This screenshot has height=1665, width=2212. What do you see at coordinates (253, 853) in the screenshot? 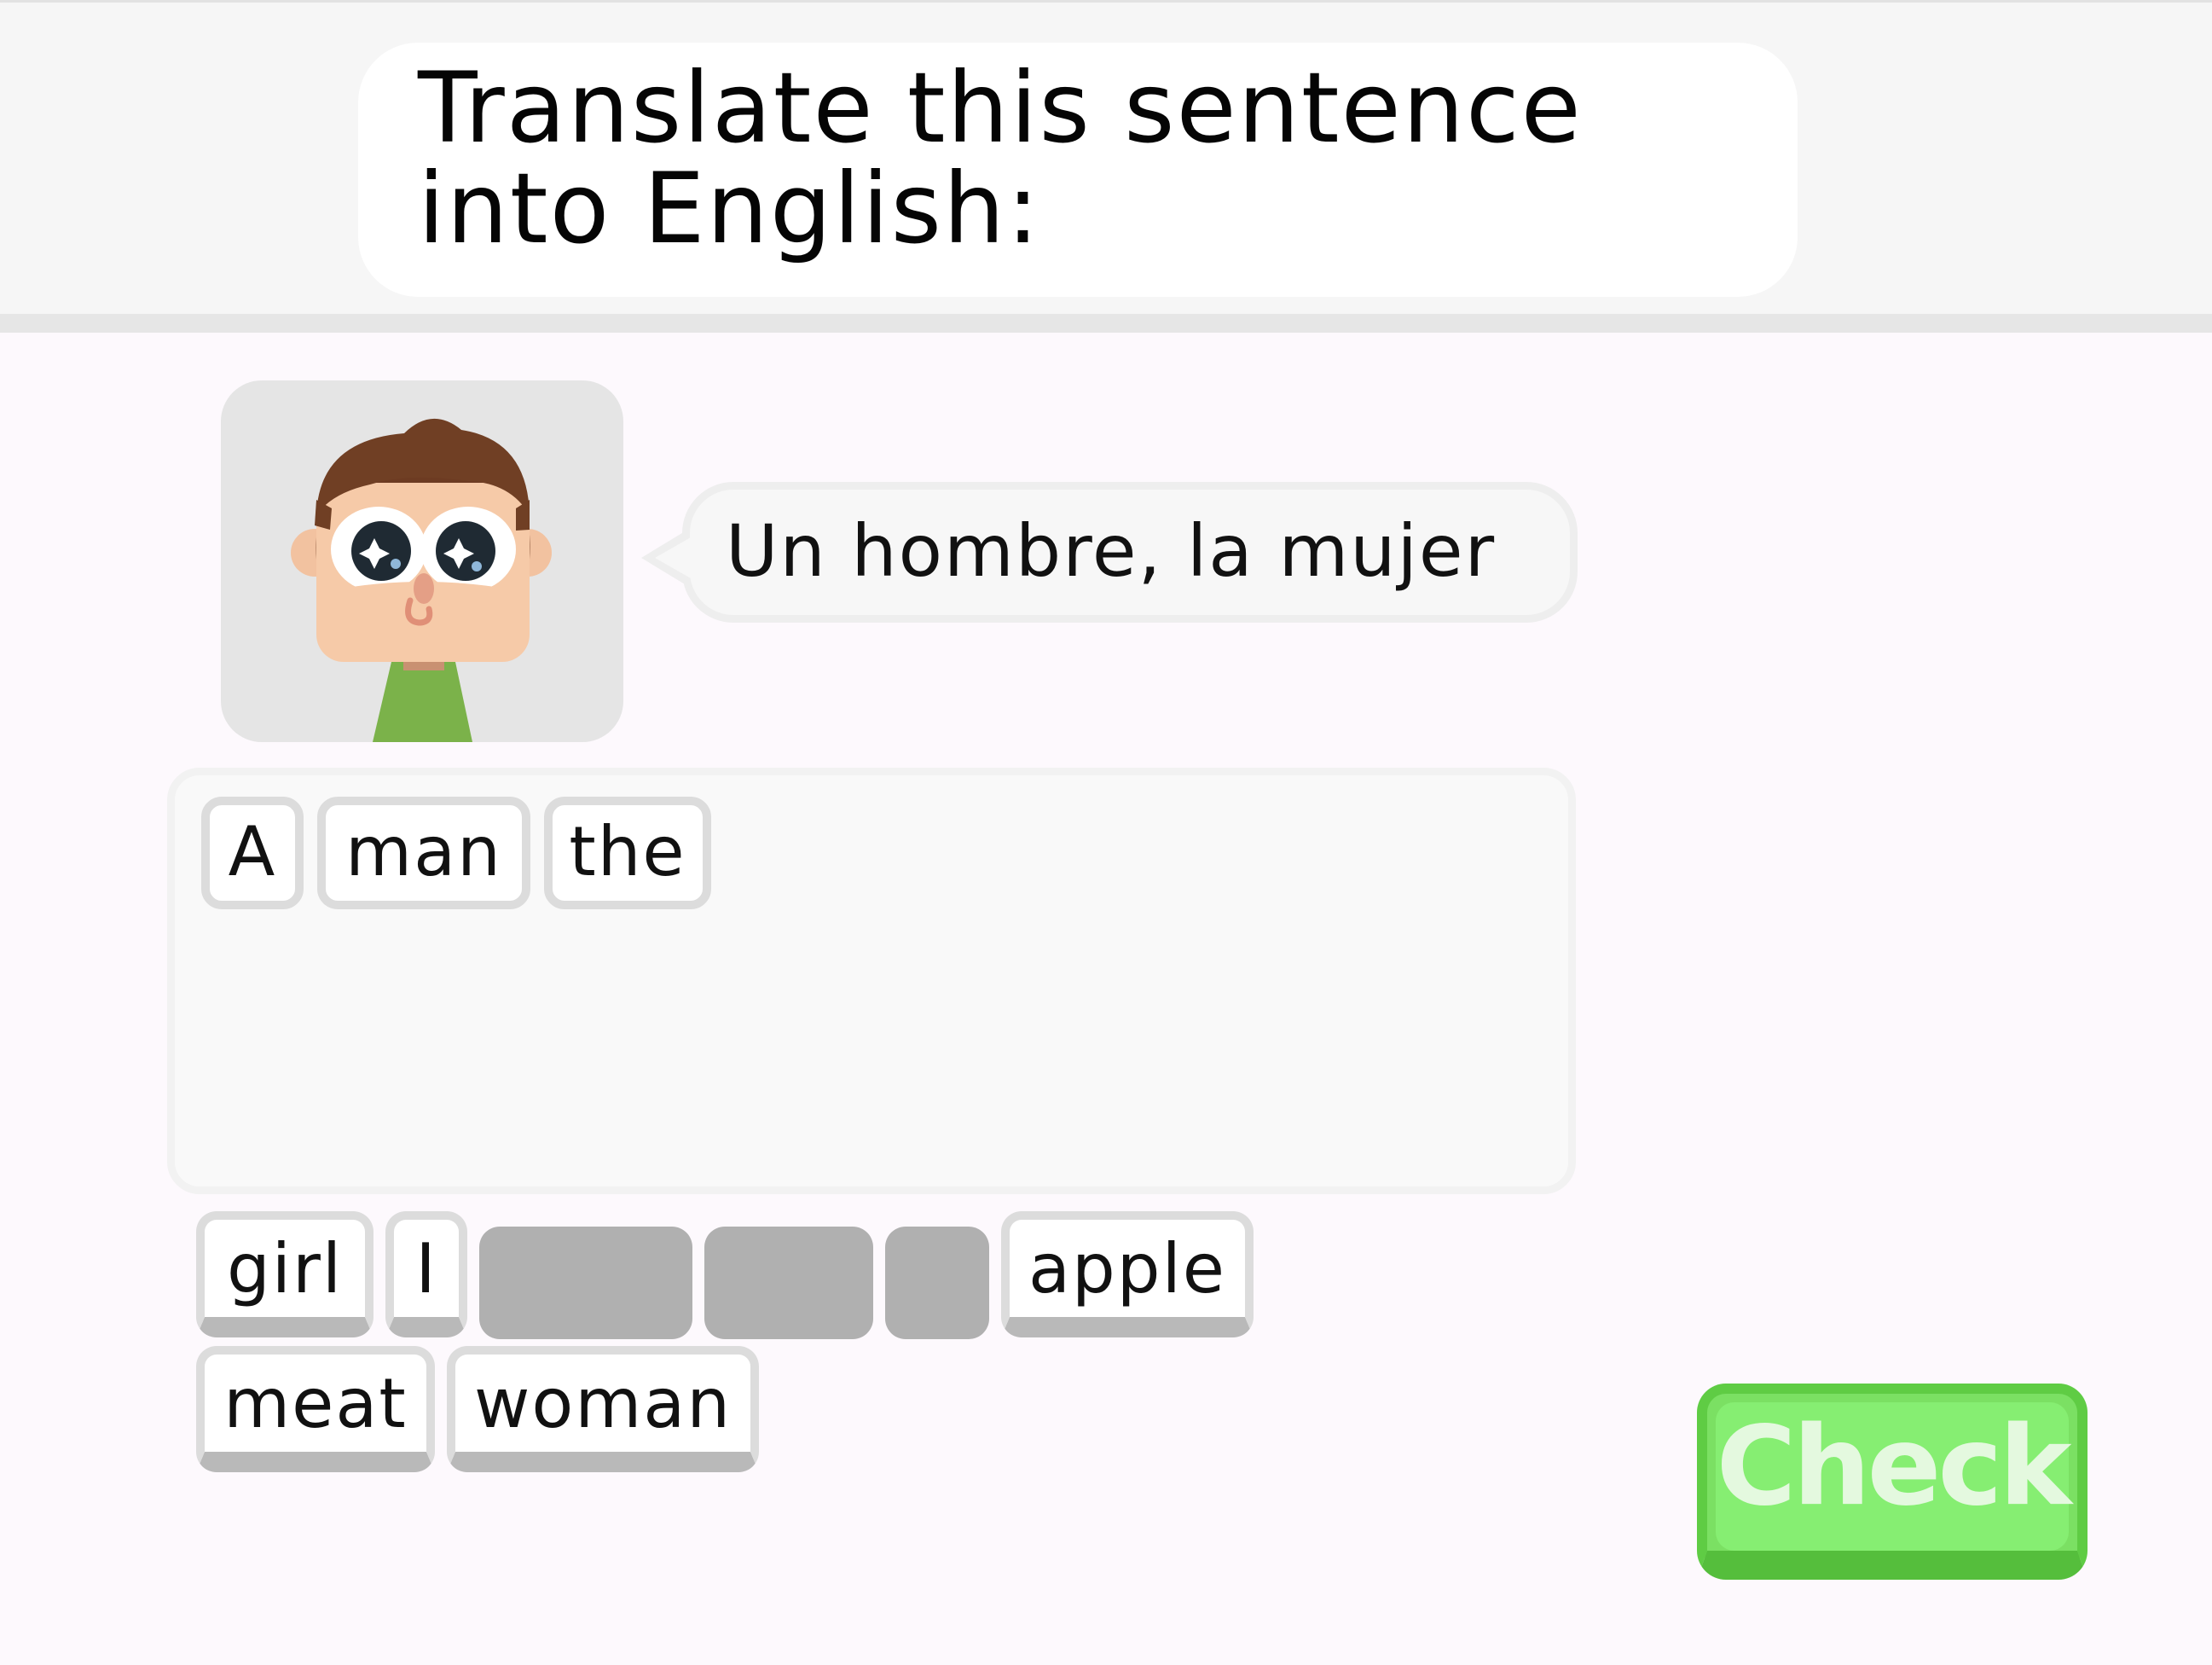
I see `answer-tile: A` at bounding box center [253, 853].